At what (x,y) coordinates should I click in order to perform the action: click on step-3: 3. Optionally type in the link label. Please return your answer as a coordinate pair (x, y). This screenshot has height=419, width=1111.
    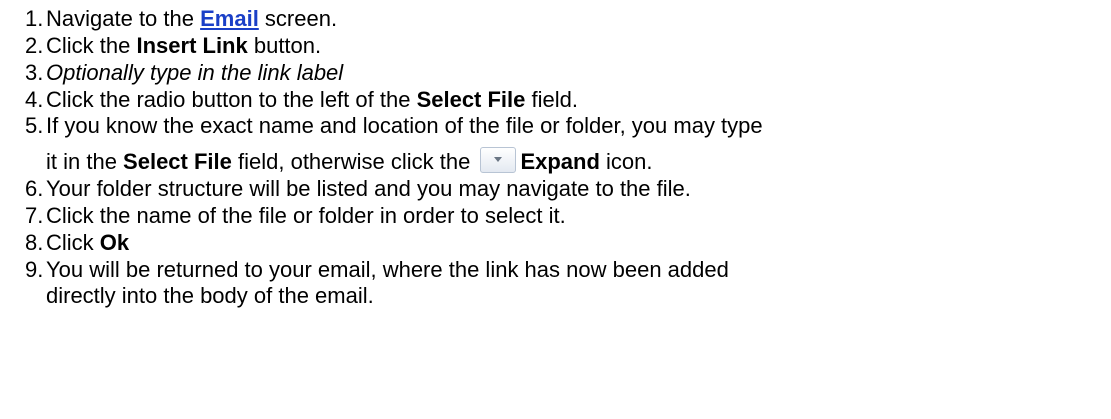
    Looking at the image, I should click on (555, 73).